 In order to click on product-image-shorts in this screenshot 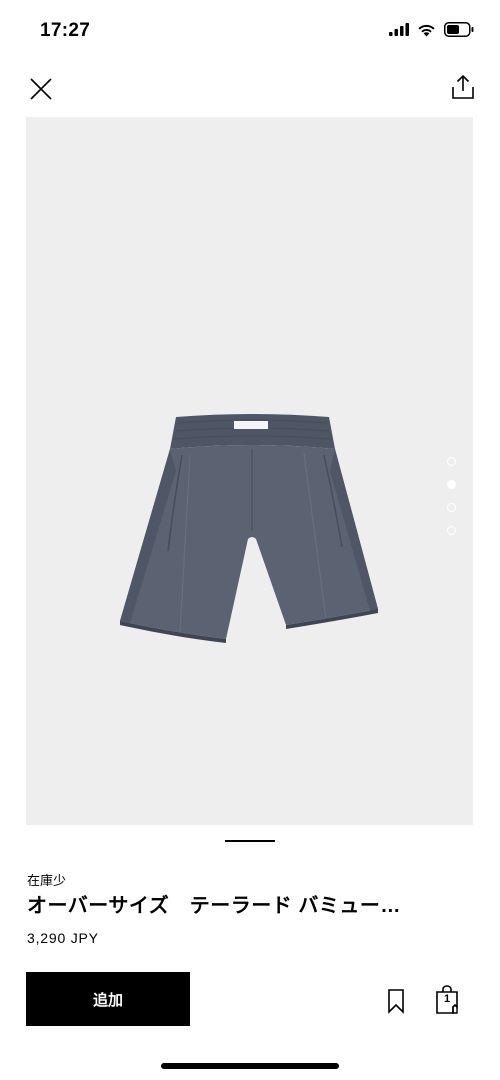, I will do `click(249, 528)`.